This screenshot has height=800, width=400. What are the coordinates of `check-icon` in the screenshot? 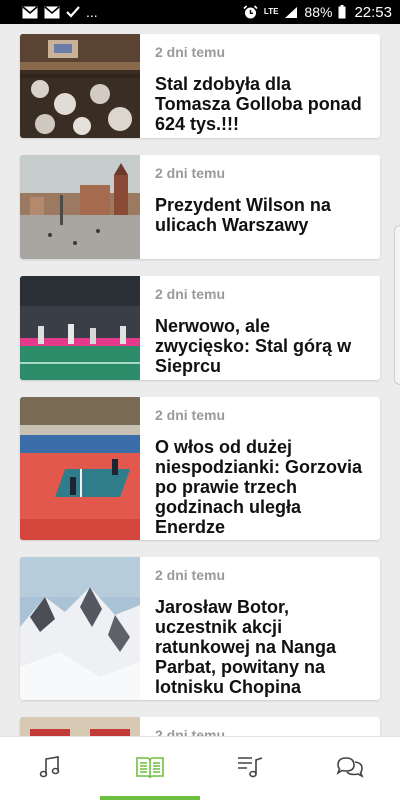 It's located at (73, 12).